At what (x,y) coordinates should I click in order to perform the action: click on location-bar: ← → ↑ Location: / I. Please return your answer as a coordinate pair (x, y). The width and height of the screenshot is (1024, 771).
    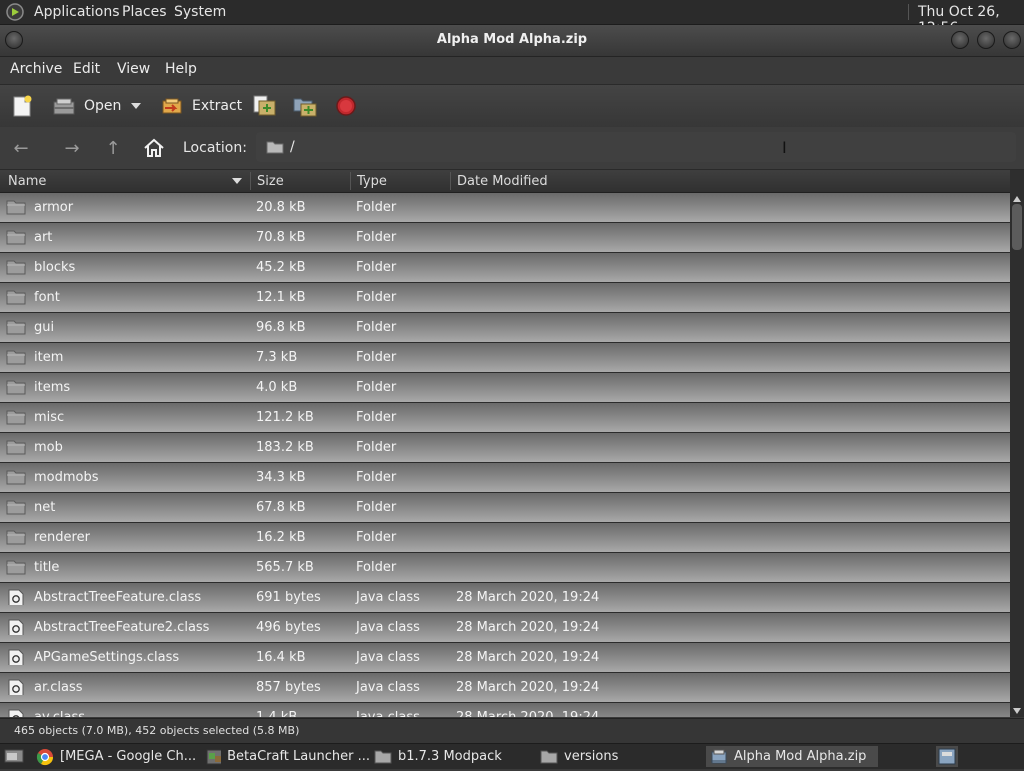
    Looking at the image, I should click on (512, 148).